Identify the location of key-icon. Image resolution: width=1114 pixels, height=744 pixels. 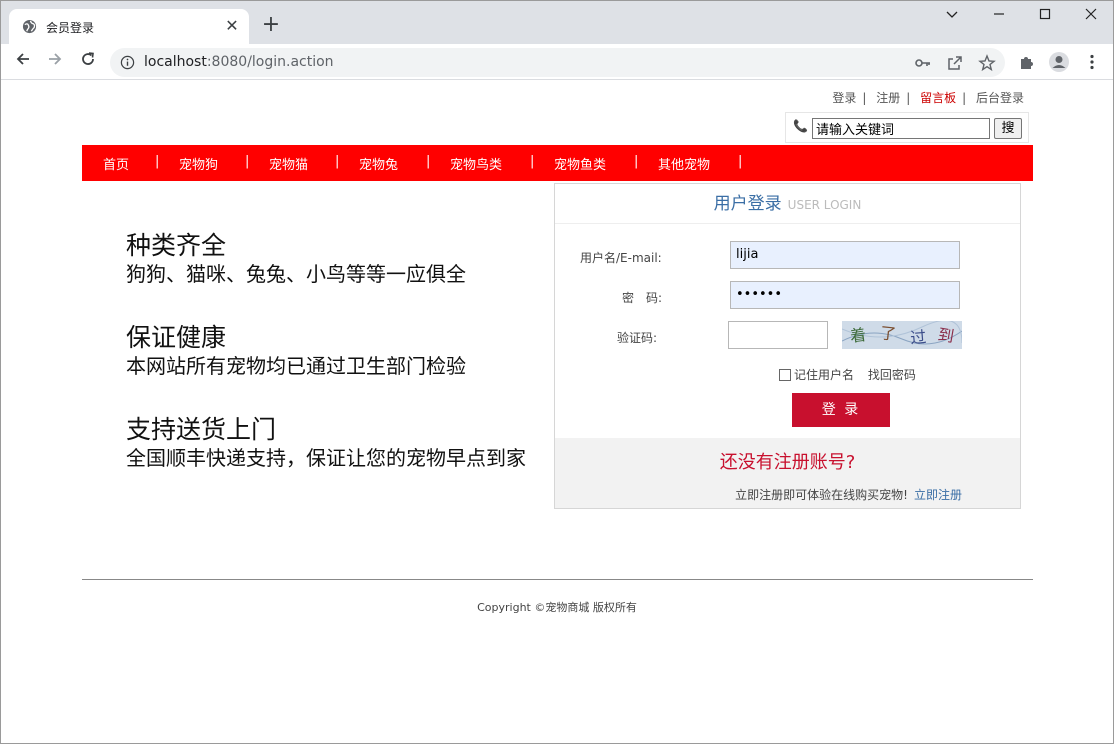
(923, 63).